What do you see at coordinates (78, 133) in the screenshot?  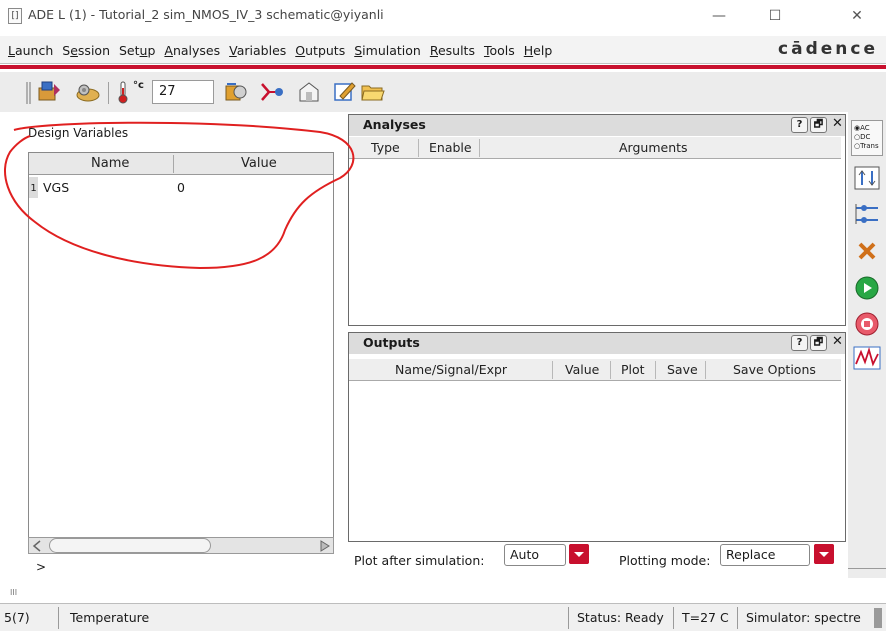 I see `design-variables-label: Design Variables` at bounding box center [78, 133].